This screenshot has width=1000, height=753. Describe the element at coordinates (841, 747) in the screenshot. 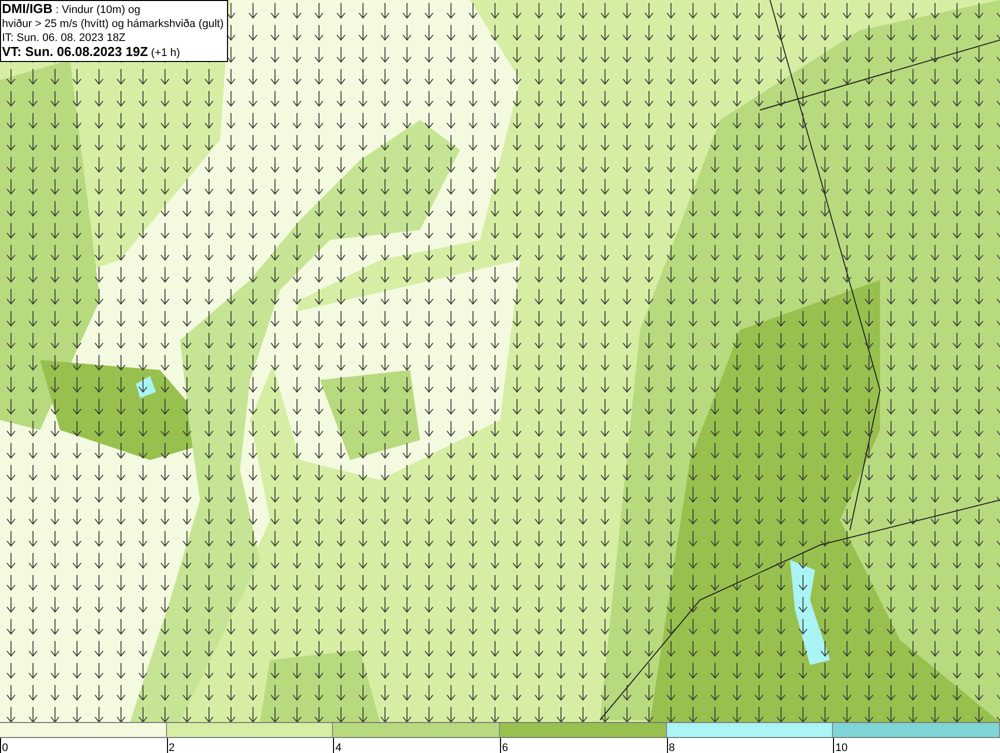

I see `scale-label: 10` at that location.